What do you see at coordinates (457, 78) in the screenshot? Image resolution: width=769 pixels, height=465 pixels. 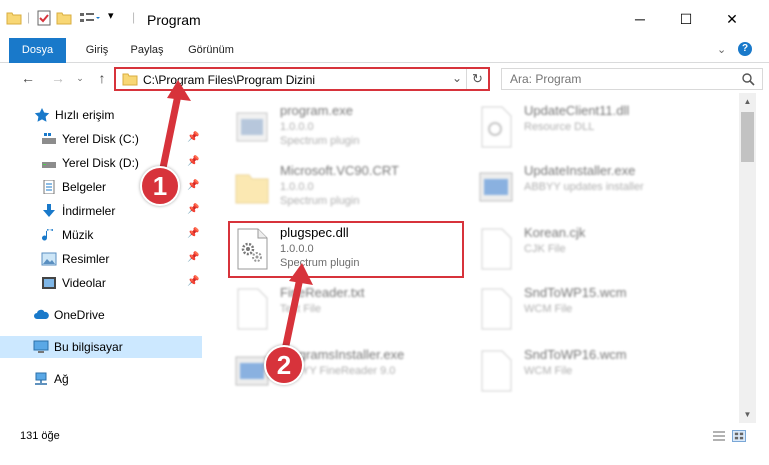 I see `address-dropdown-icon: ⌄` at bounding box center [457, 78].